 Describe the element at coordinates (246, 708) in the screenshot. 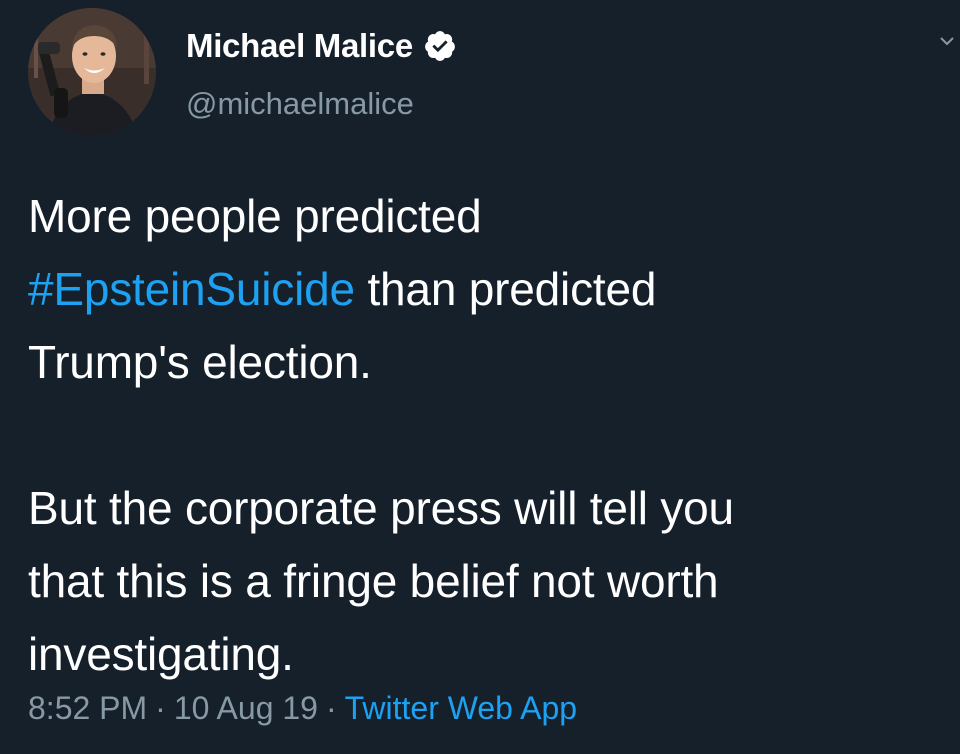

I see `tweet-date: 10 Aug 19` at that location.